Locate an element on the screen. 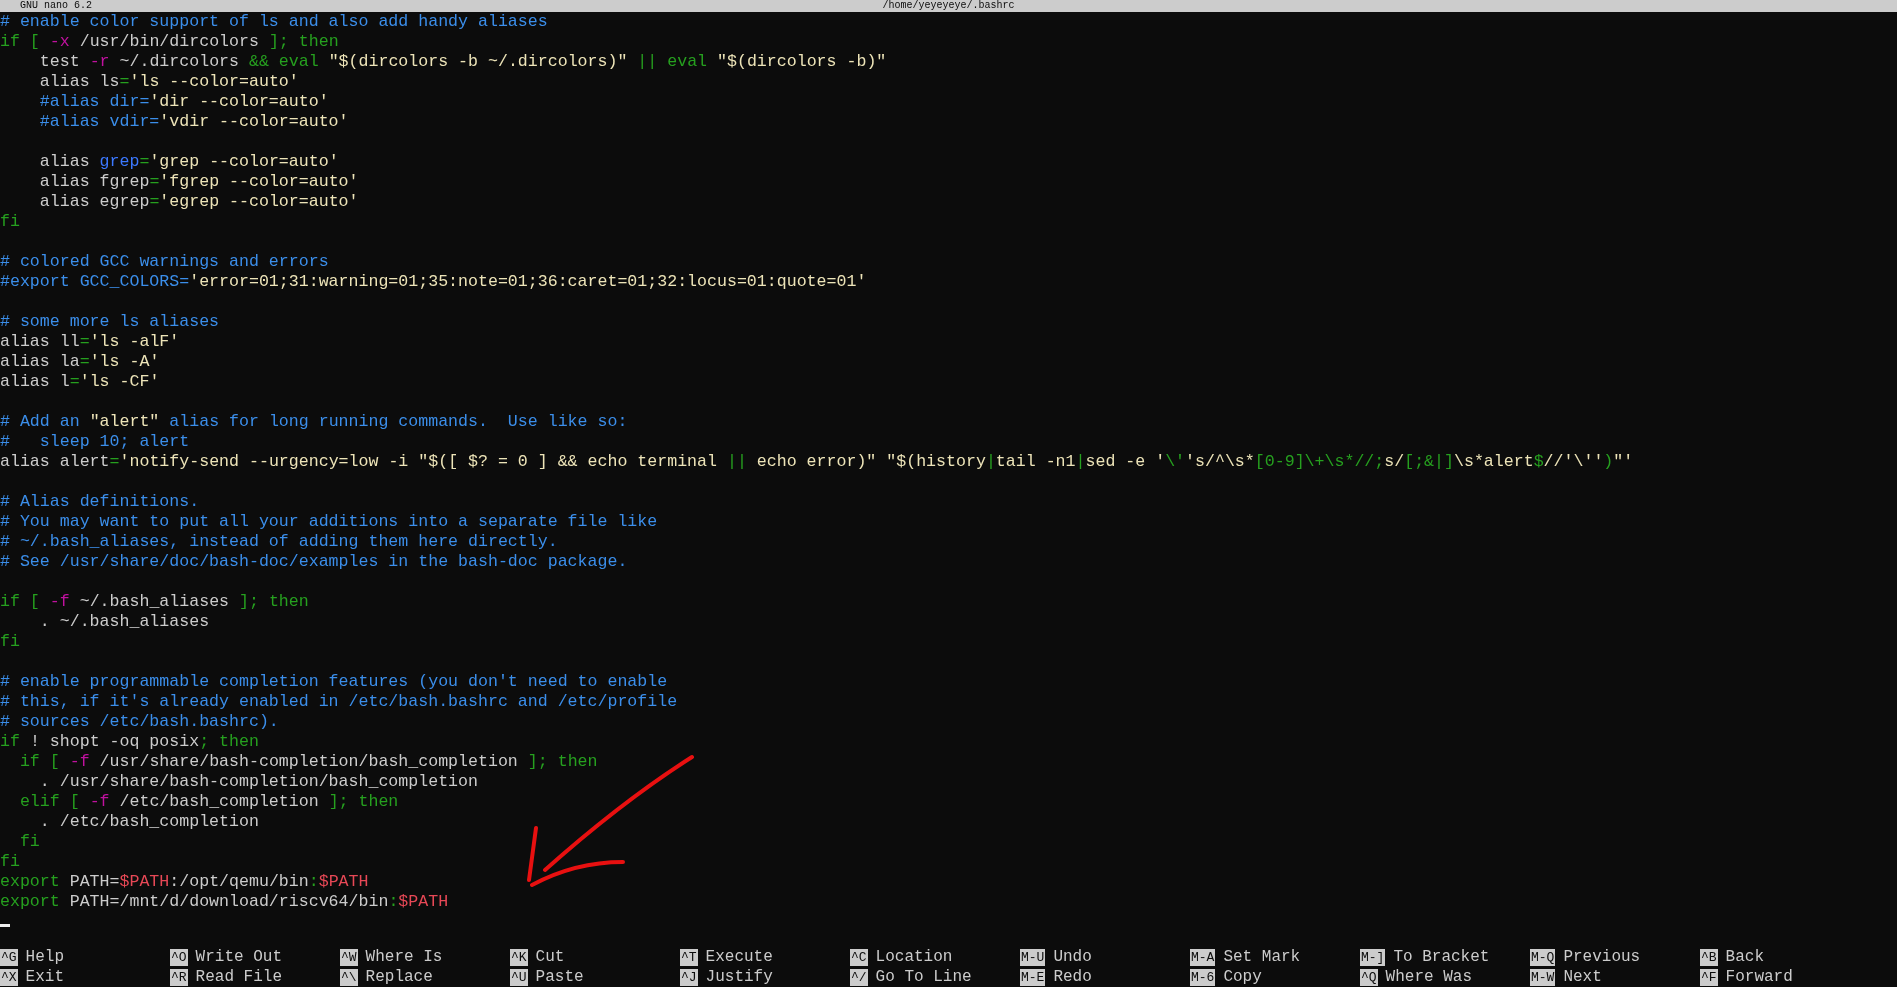  shortcut-key: ^O is located at coordinates (179, 957).